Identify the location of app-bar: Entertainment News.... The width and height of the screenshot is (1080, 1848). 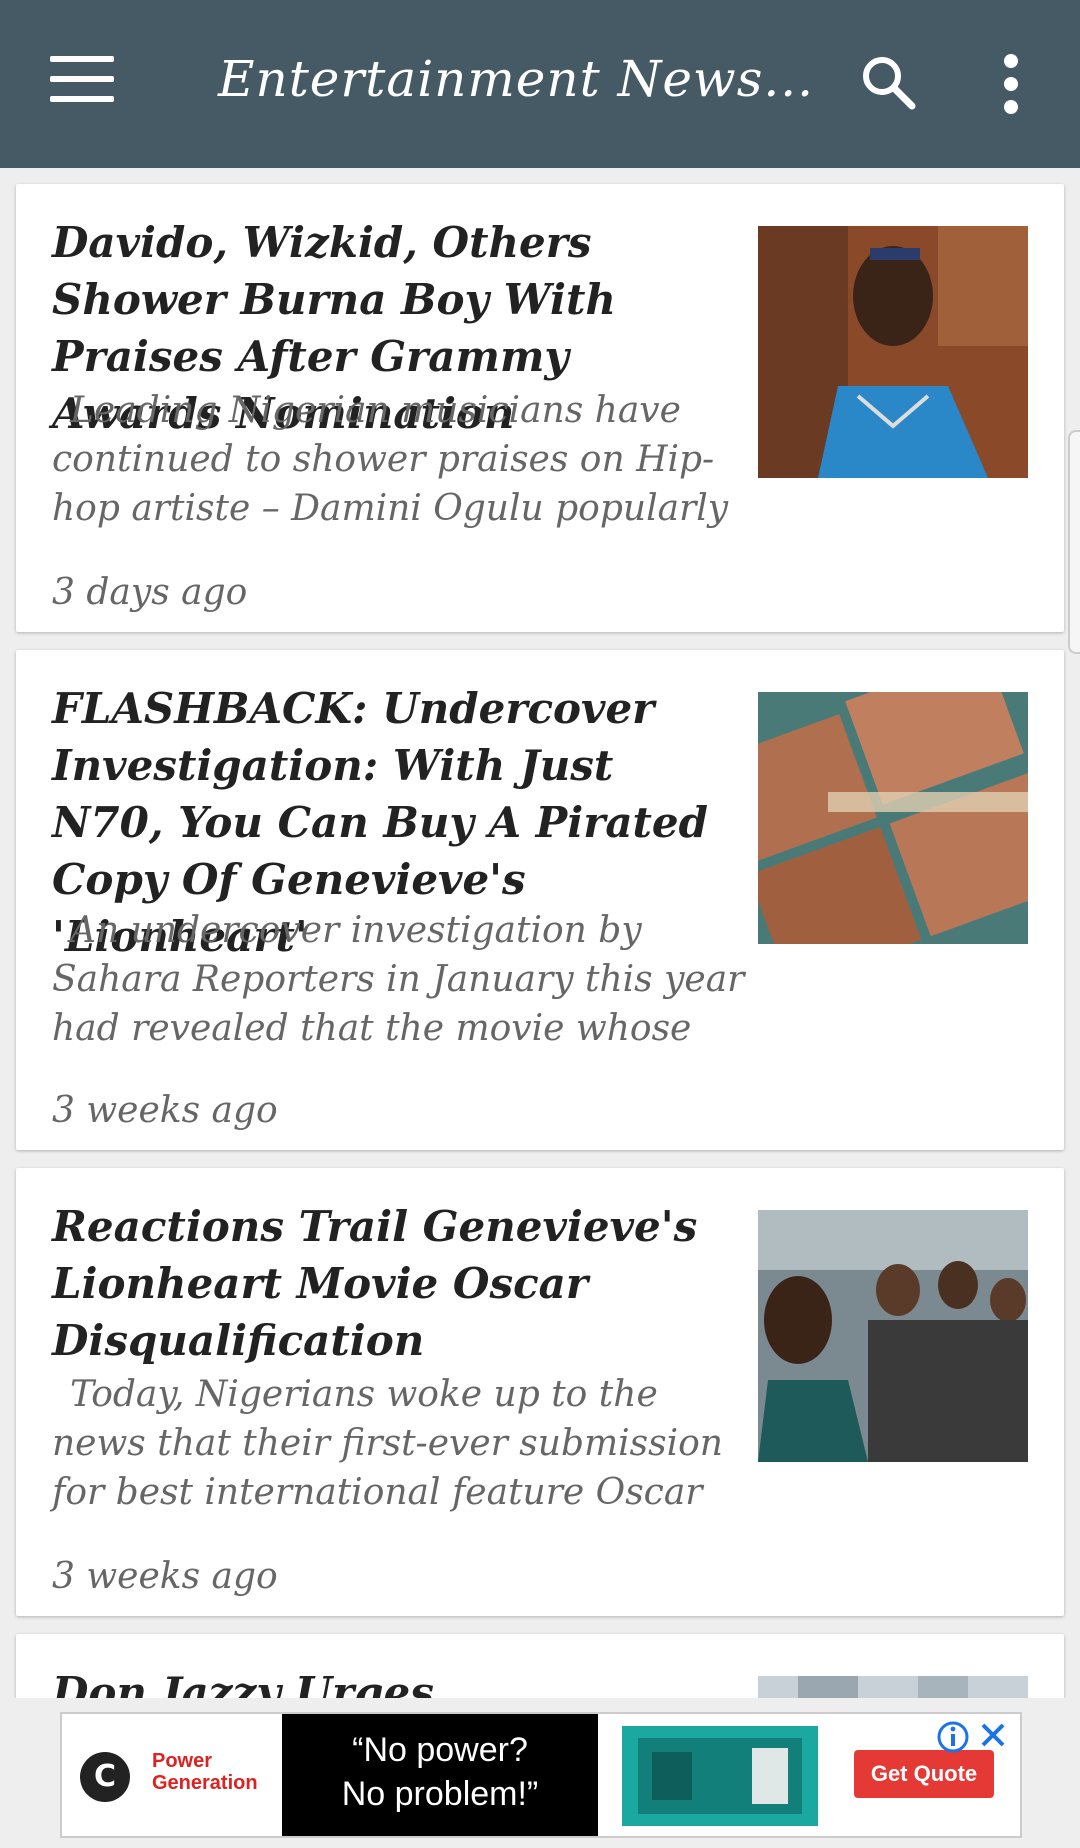
(540, 84).